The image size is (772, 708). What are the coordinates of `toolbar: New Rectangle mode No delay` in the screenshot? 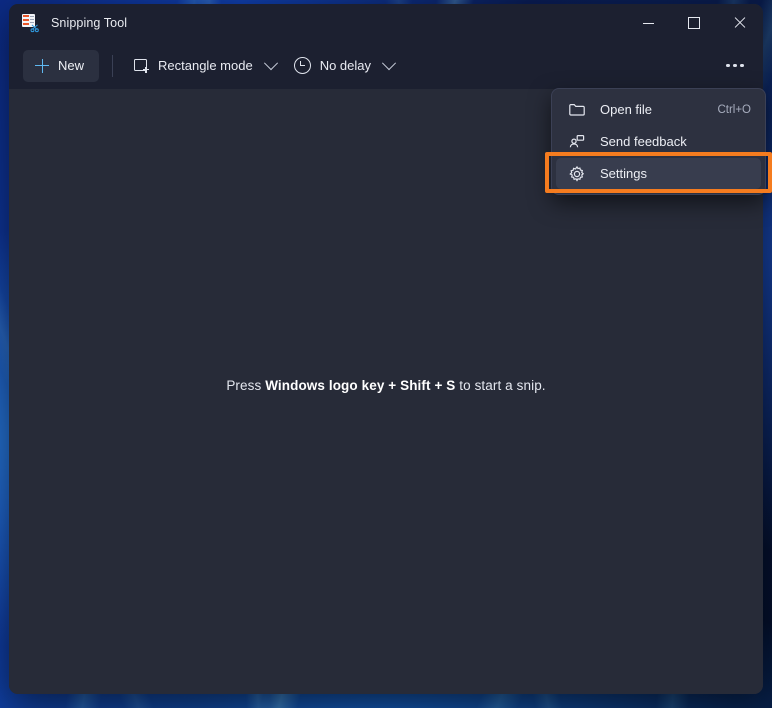 It's located at (386, 65).